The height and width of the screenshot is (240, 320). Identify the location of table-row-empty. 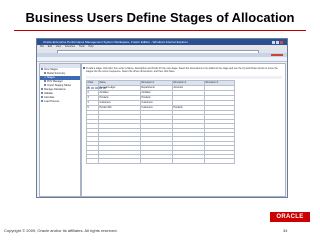
(160, 161).